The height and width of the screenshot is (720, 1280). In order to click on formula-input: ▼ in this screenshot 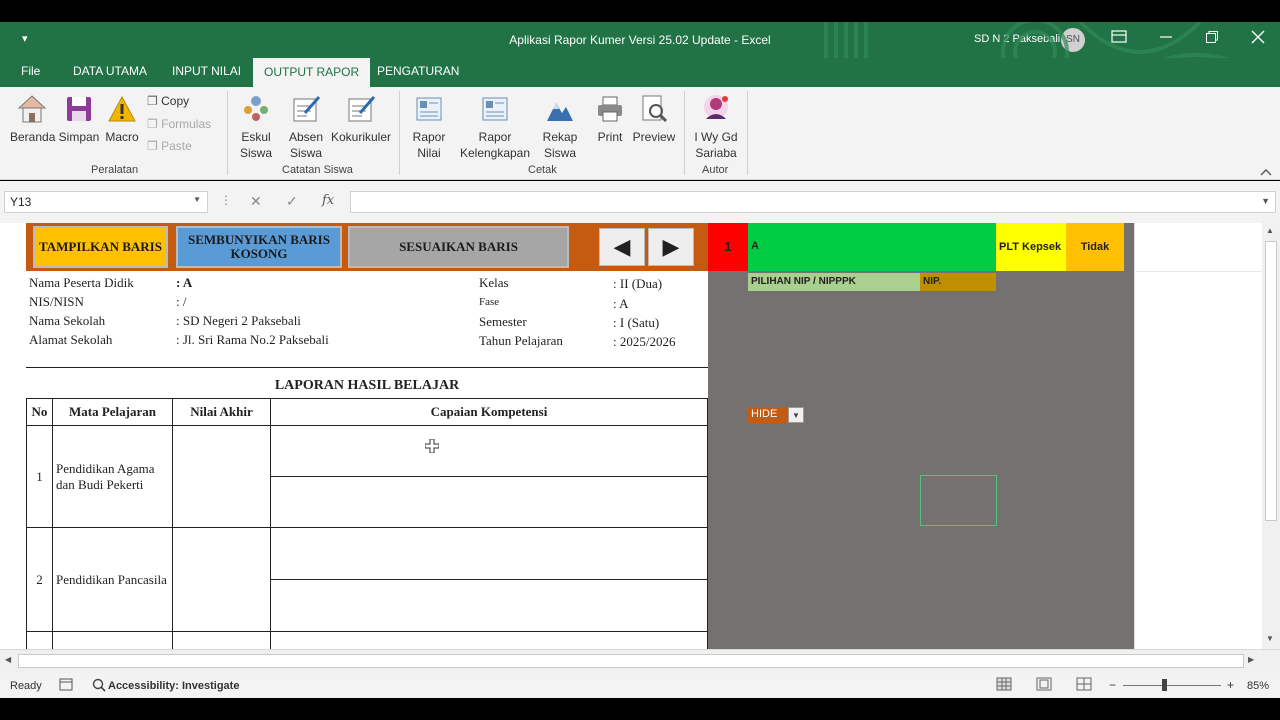, I will do `click(813, 202)`.